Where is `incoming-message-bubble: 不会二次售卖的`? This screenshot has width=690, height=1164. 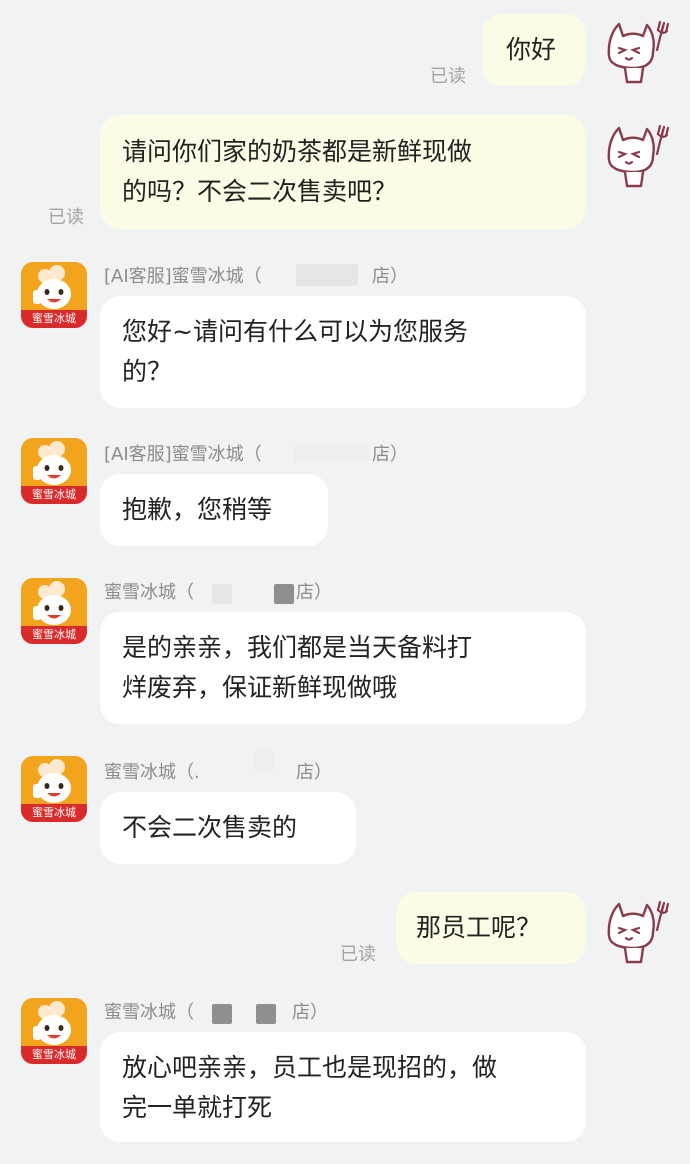 incoming-message-bubble: 不会二次售卖的 is located at coordinates (228, 828).